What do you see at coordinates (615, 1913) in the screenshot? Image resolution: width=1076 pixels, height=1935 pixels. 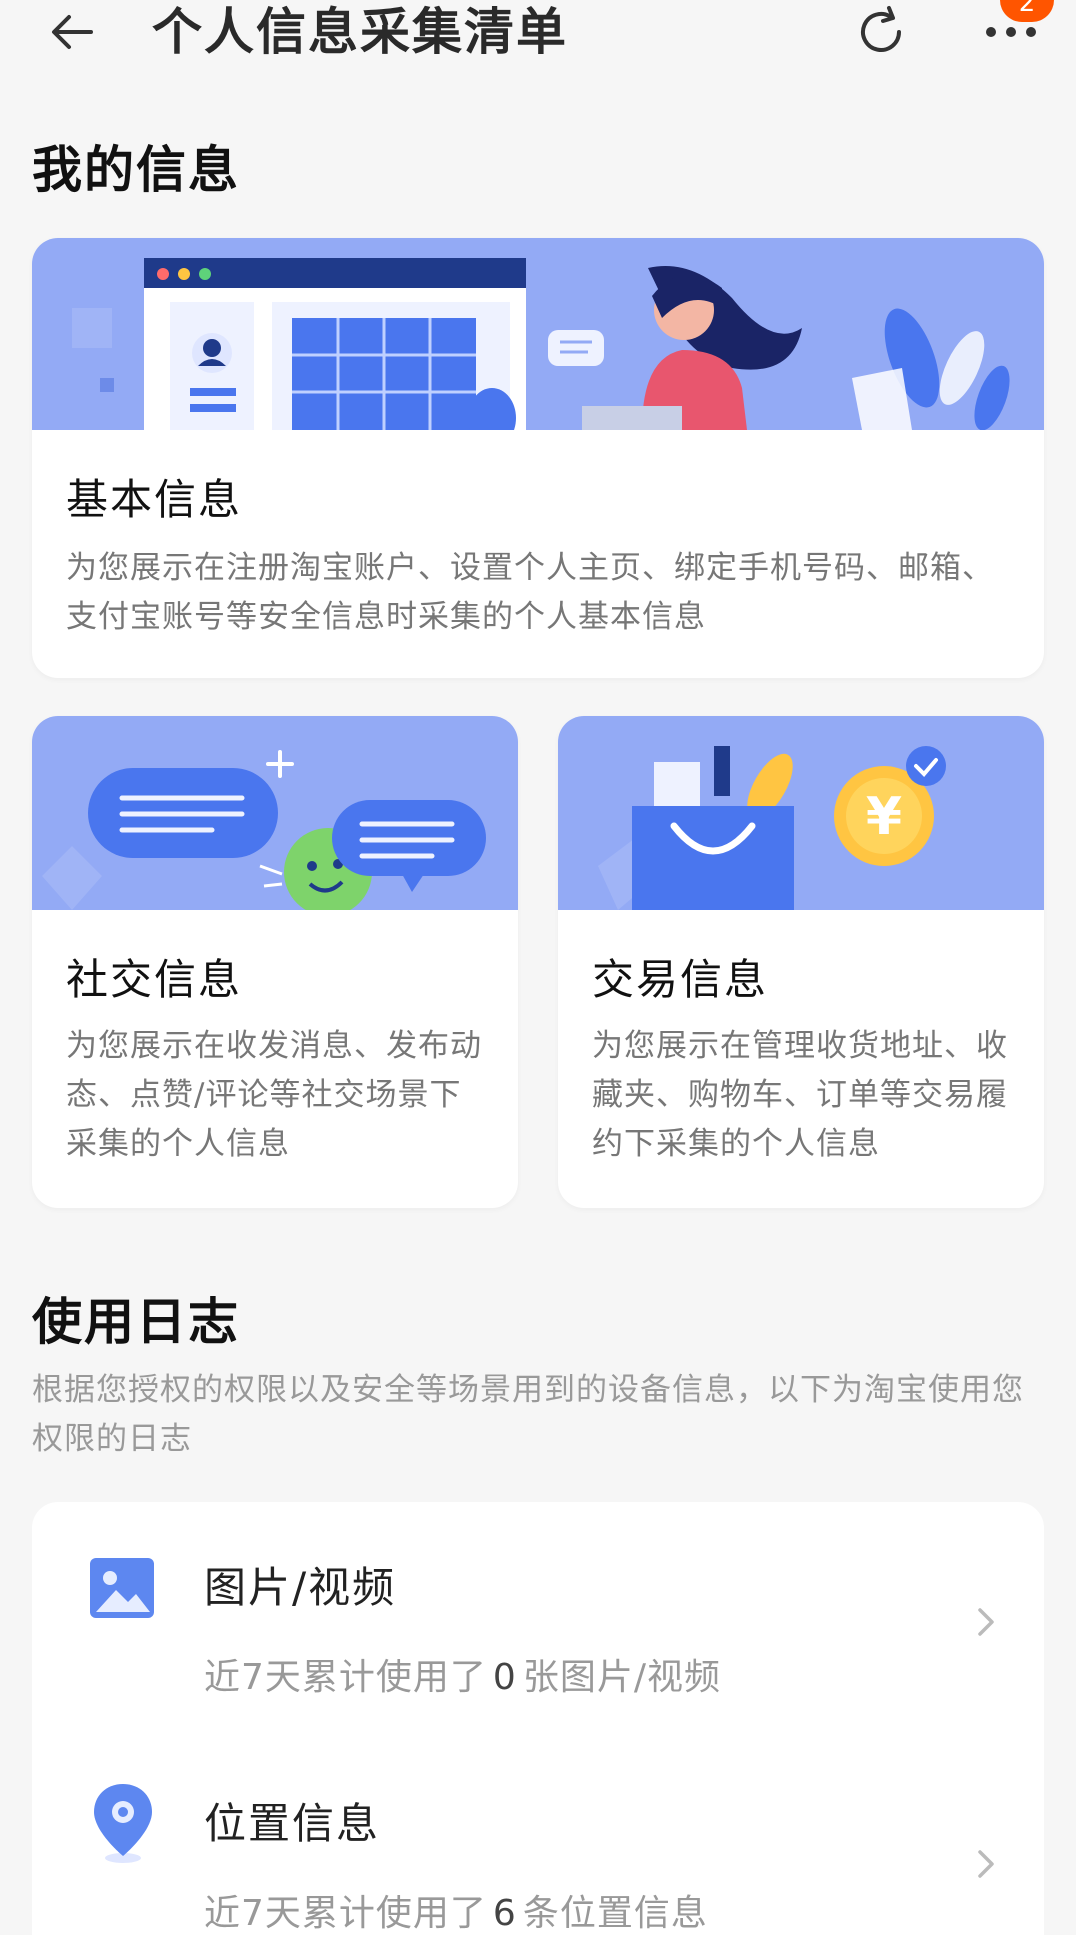 I see `summary-suffix: 条位置信息` at bounding box center [615, 1913].